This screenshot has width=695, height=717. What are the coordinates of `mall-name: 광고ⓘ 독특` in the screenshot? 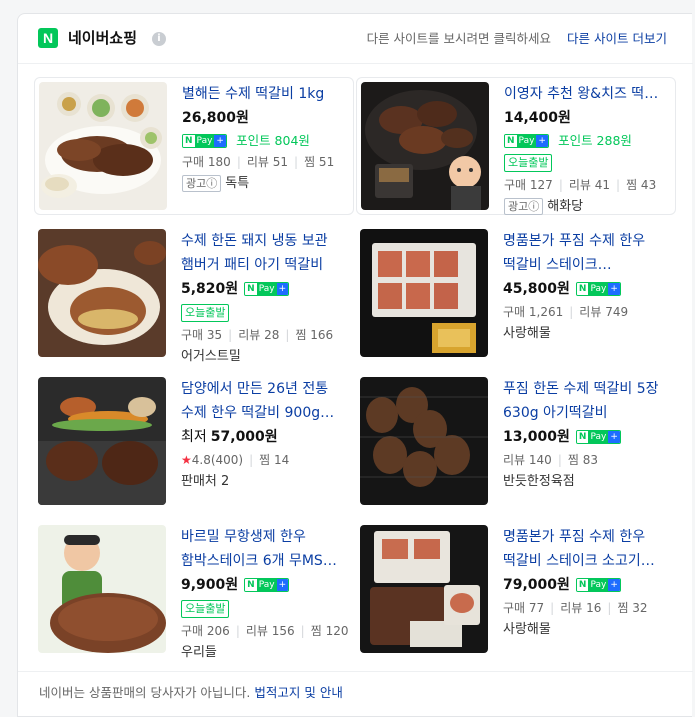 It's located at (262, 184).